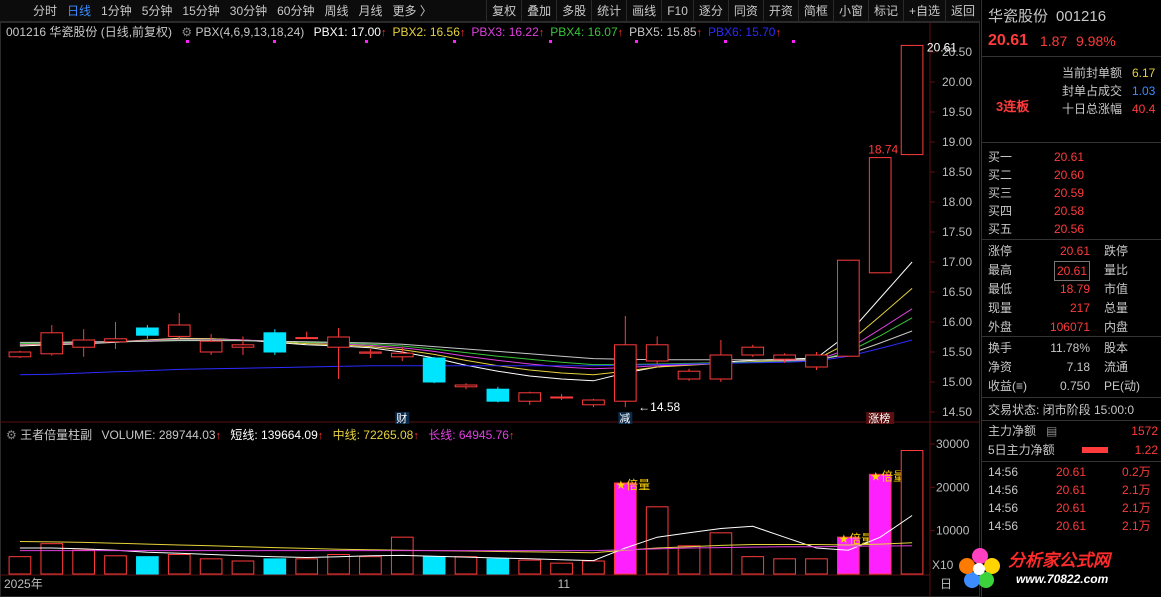 Image resolution: width=1161 pixels, height=597 pixels. What do you see at coordinates (336, 11) in the screenshot?
I see `period-tab: 周线` at bounding box center [336, 11].